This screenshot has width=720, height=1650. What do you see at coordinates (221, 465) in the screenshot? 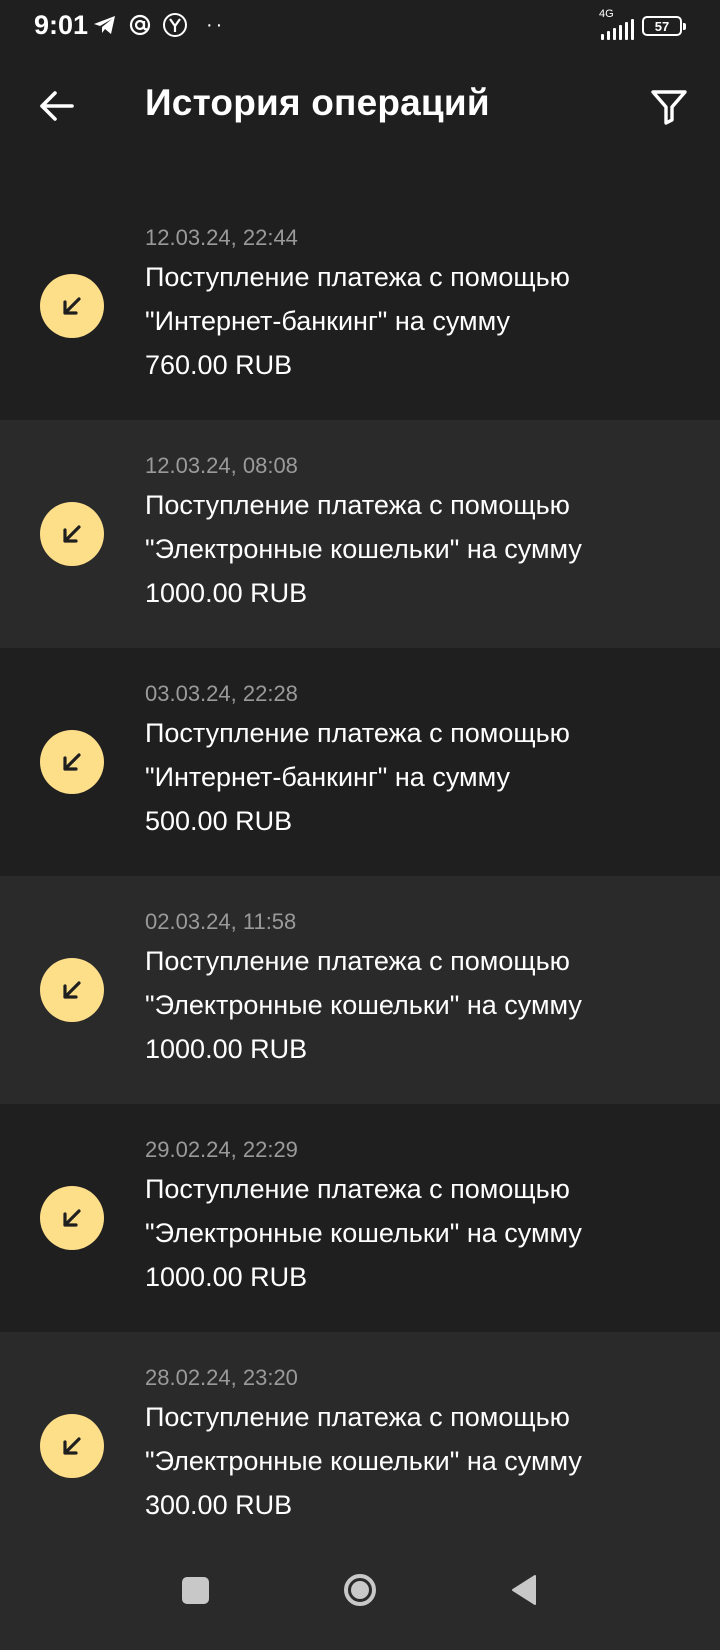
I see `operation-date: 12.03.24, 08:08` at bounding box center [221, 465].